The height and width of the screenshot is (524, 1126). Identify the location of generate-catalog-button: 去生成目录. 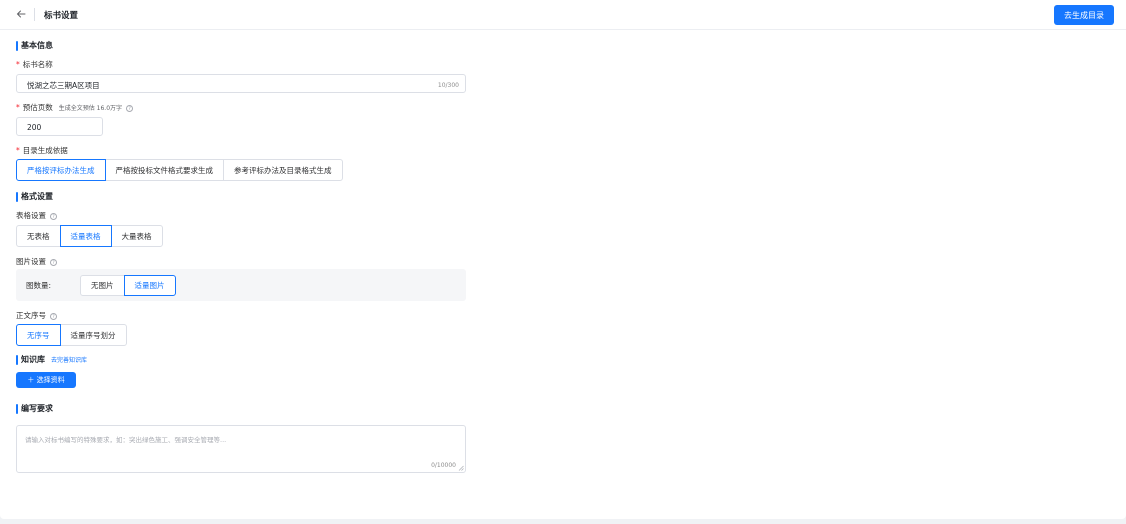
(1084, 15).